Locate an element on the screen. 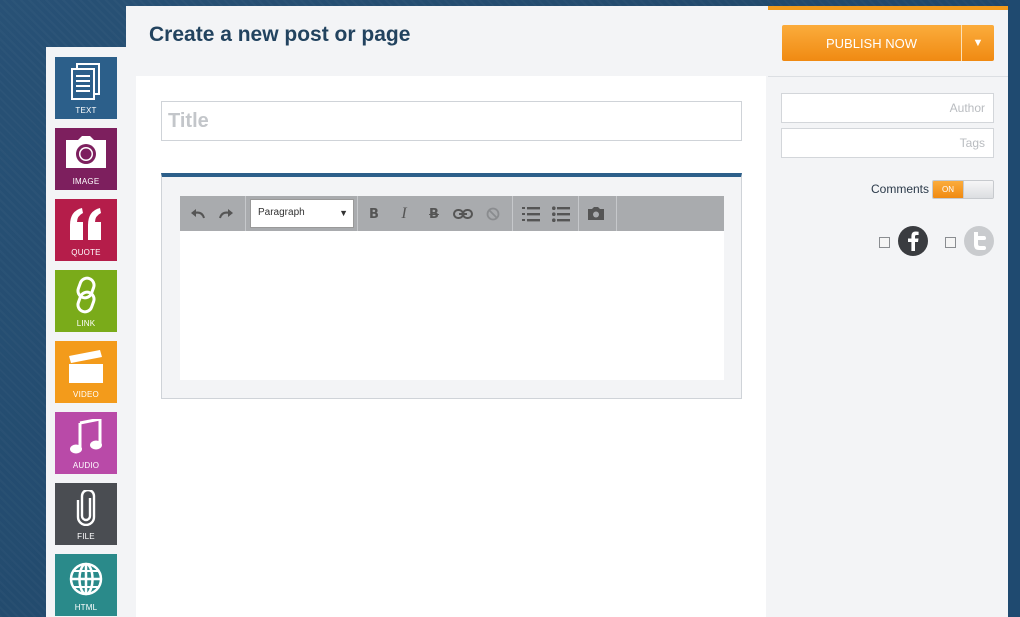 Image resolution: width=1020 pixels, height=617 pixels. music-note-icon is located at coordinates (86, 437).